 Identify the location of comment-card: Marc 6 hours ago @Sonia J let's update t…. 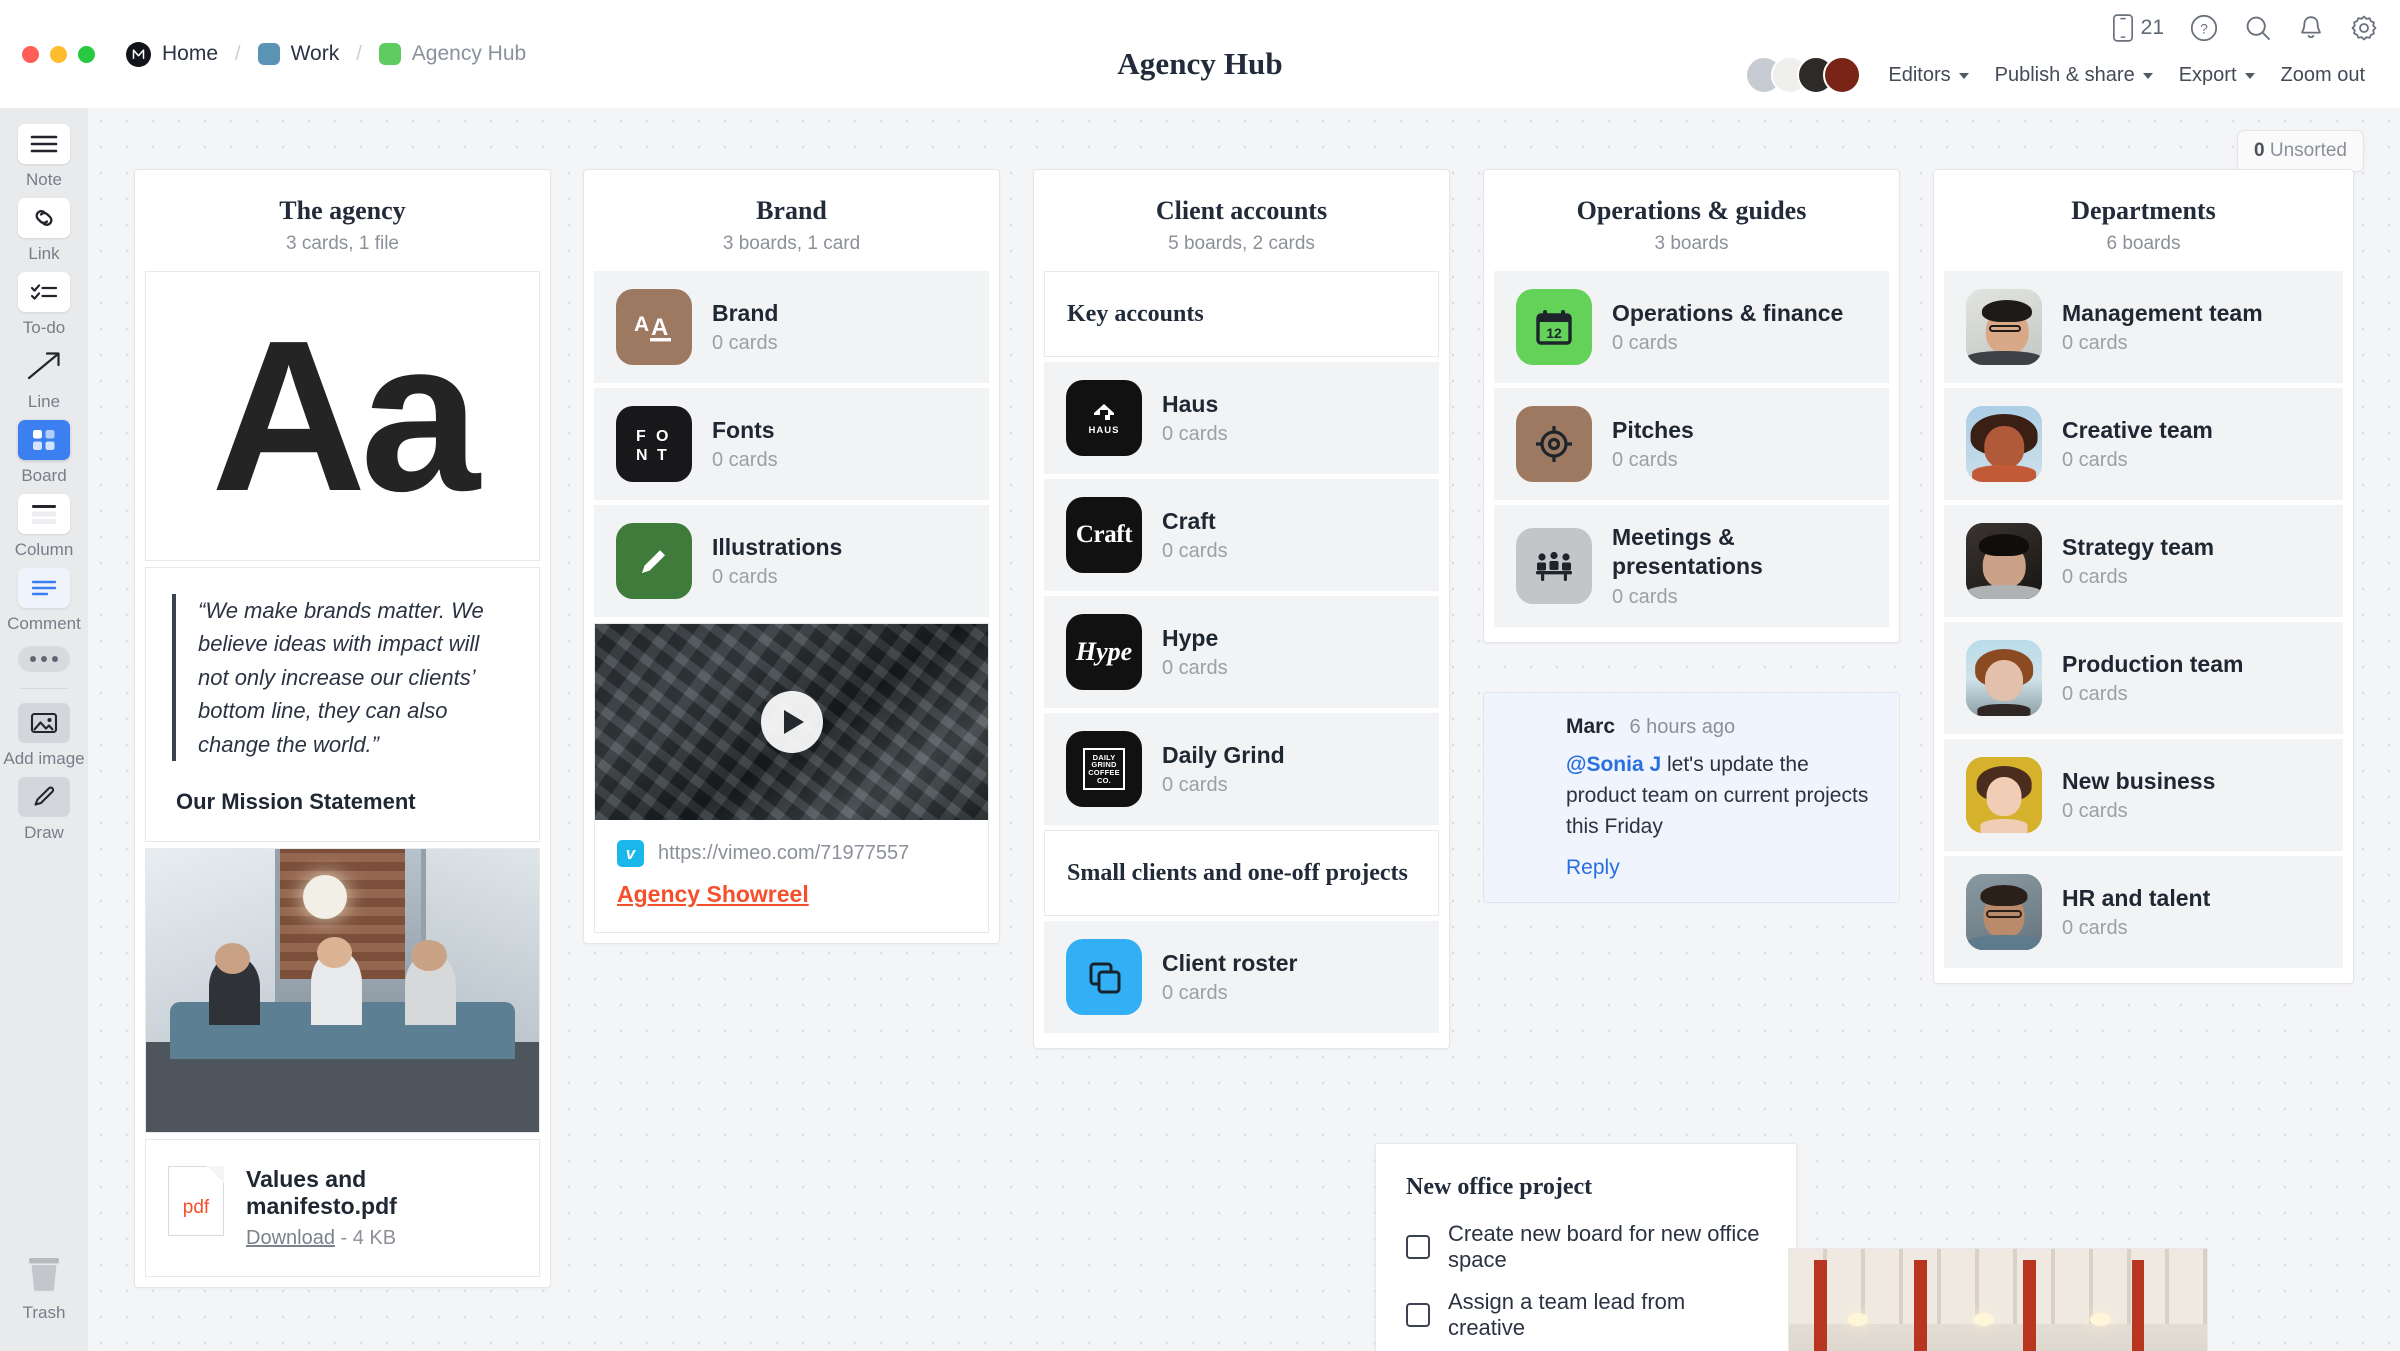
(1691, 798).